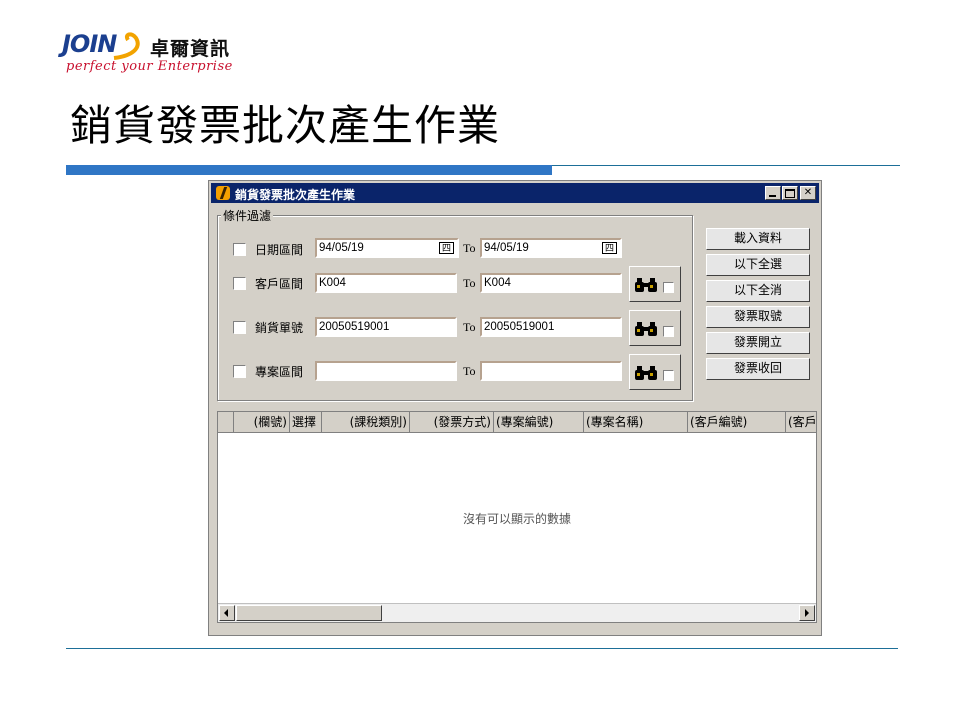 This screenshot has width=960, height=720. Describe the element at coordinates (126, 46) in the screenshot. I see `logo-swoosh-icon` at that location.